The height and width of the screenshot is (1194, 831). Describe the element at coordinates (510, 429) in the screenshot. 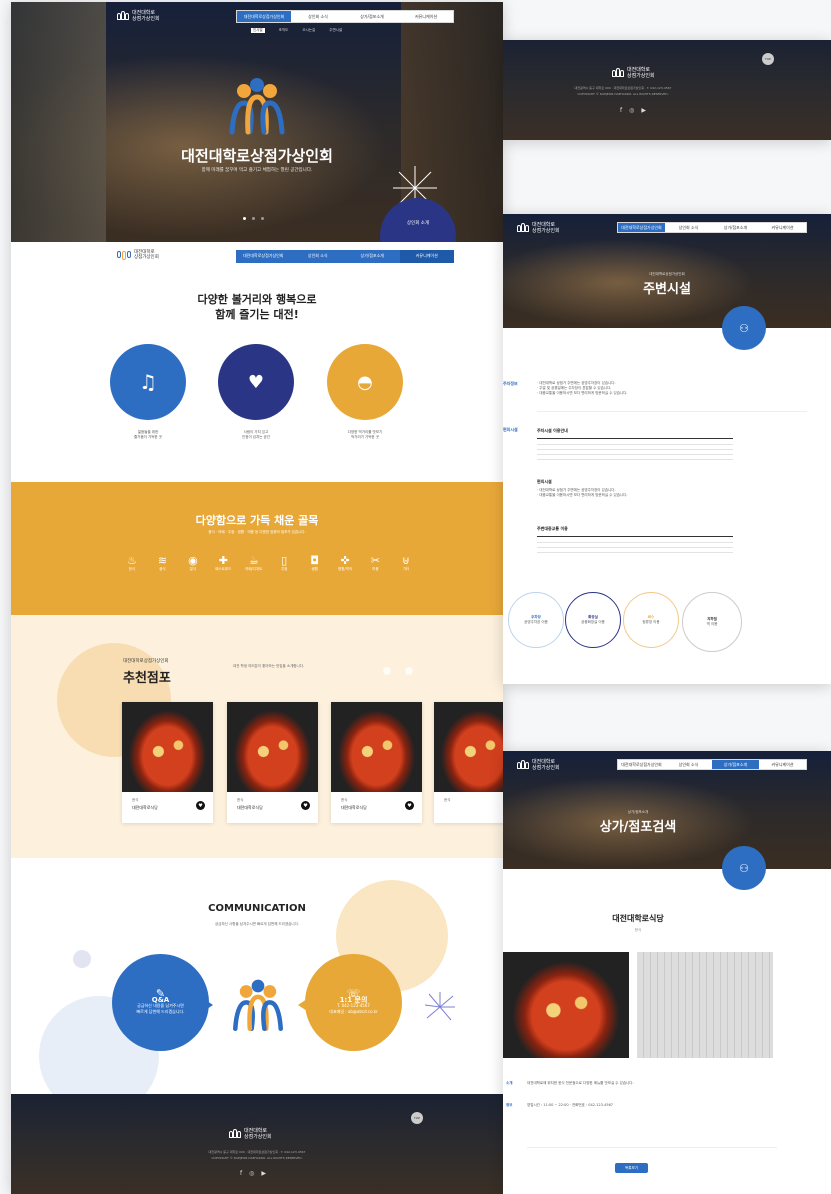

I see `facility-sec2-label: 편의시설` at that location.